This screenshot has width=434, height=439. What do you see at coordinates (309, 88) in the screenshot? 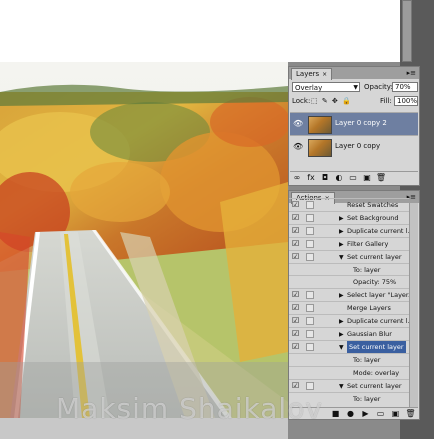
I see `blend-mode-value: Overlay` at bounding box center [309, 88].